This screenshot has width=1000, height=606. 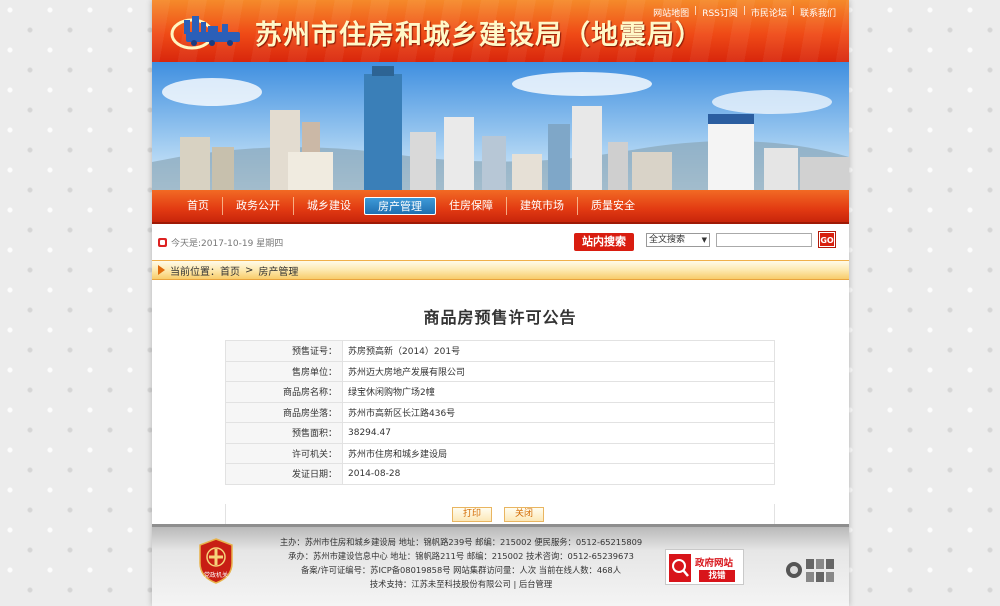 I want to click on nav-item-housing-management: 房产管理, so click(x=400, y=206).